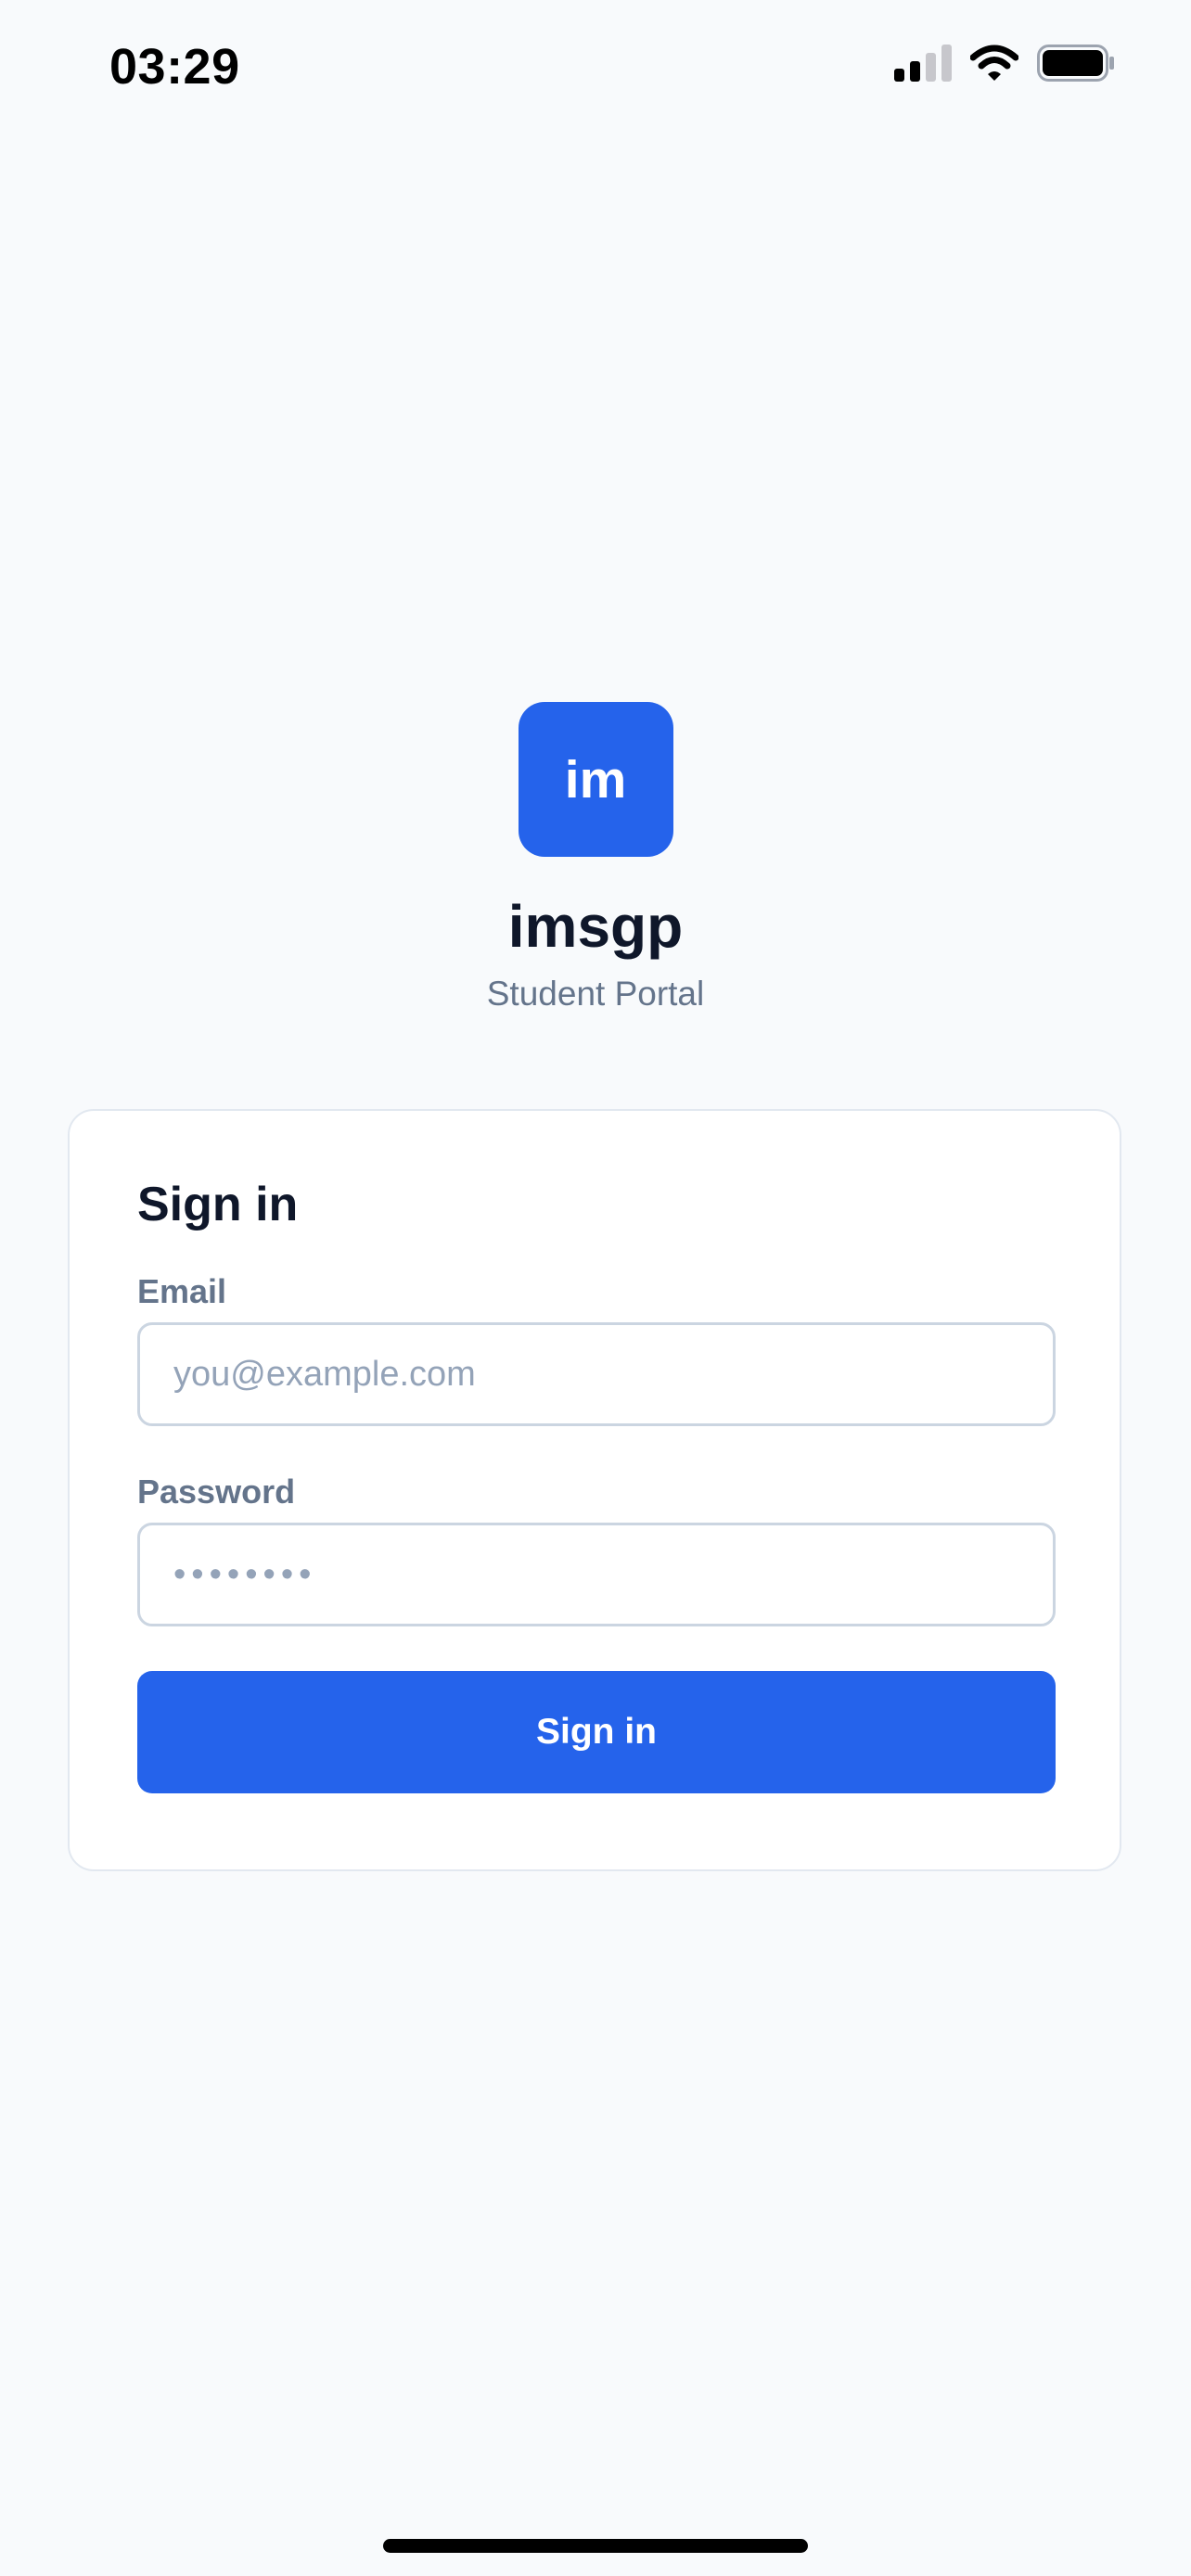 The image size is (1191, 2576). I want to click on status-bar: 03:29, so click(595, 69).